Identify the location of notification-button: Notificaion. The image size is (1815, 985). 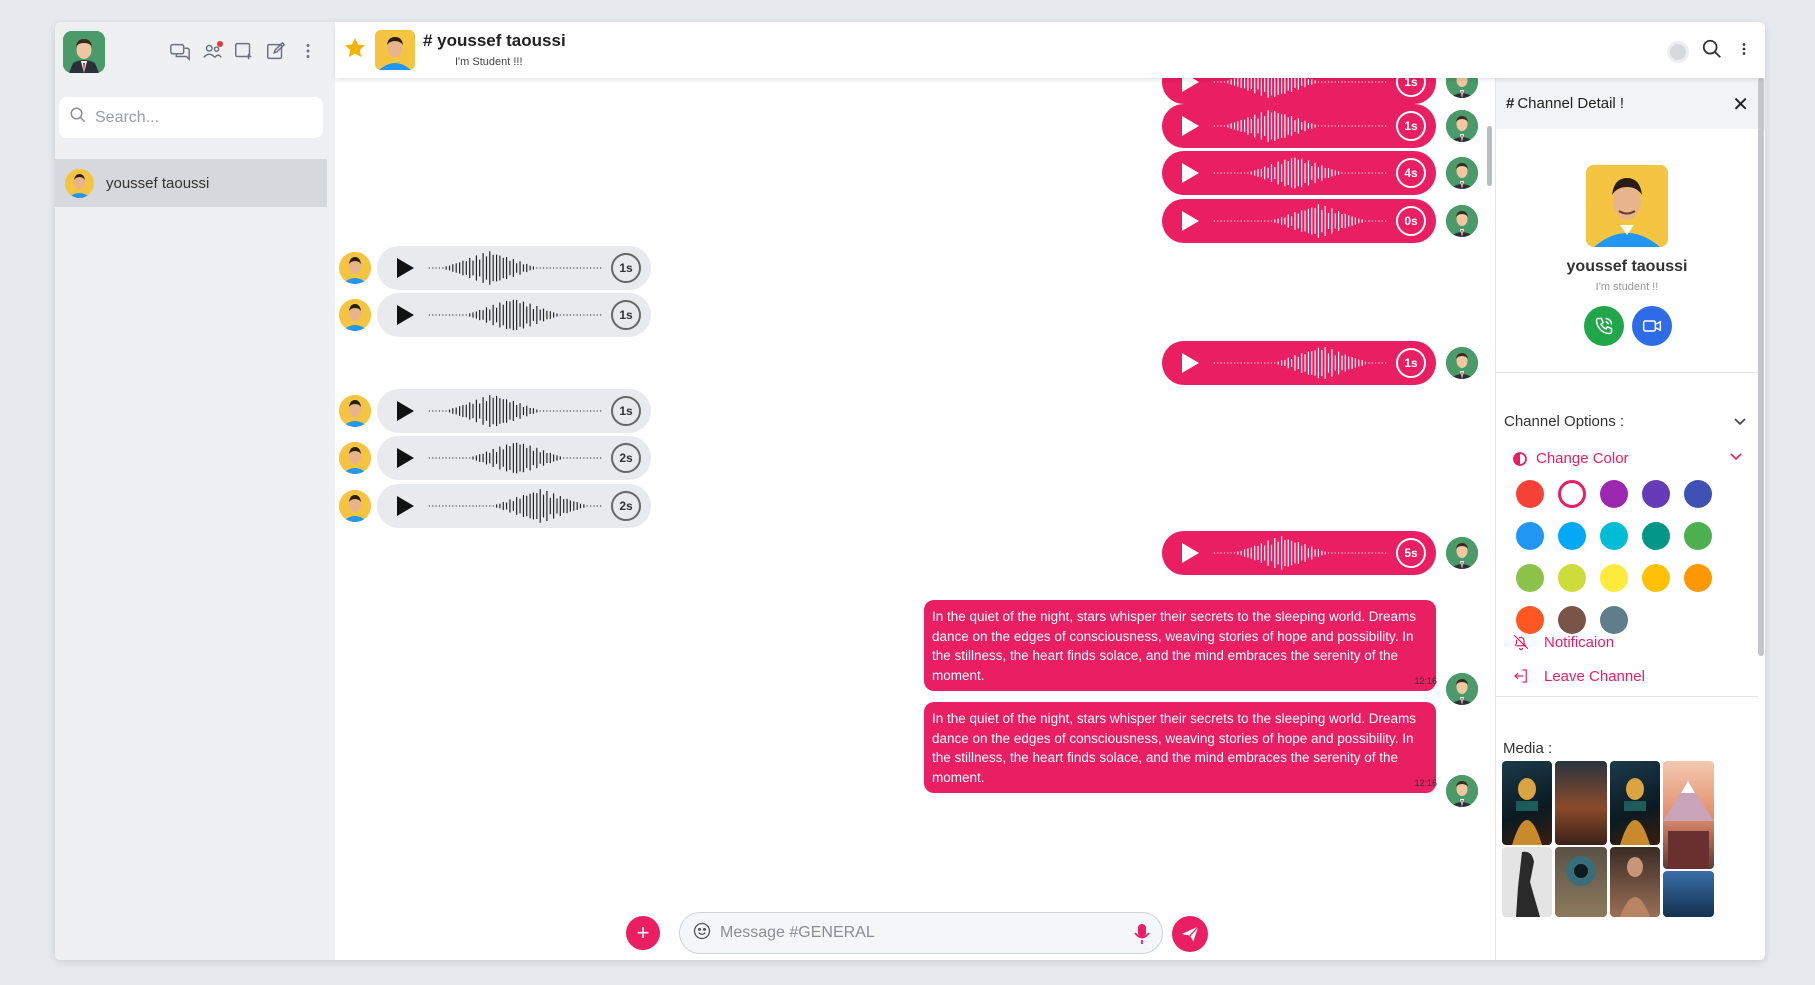
(1563, 642).